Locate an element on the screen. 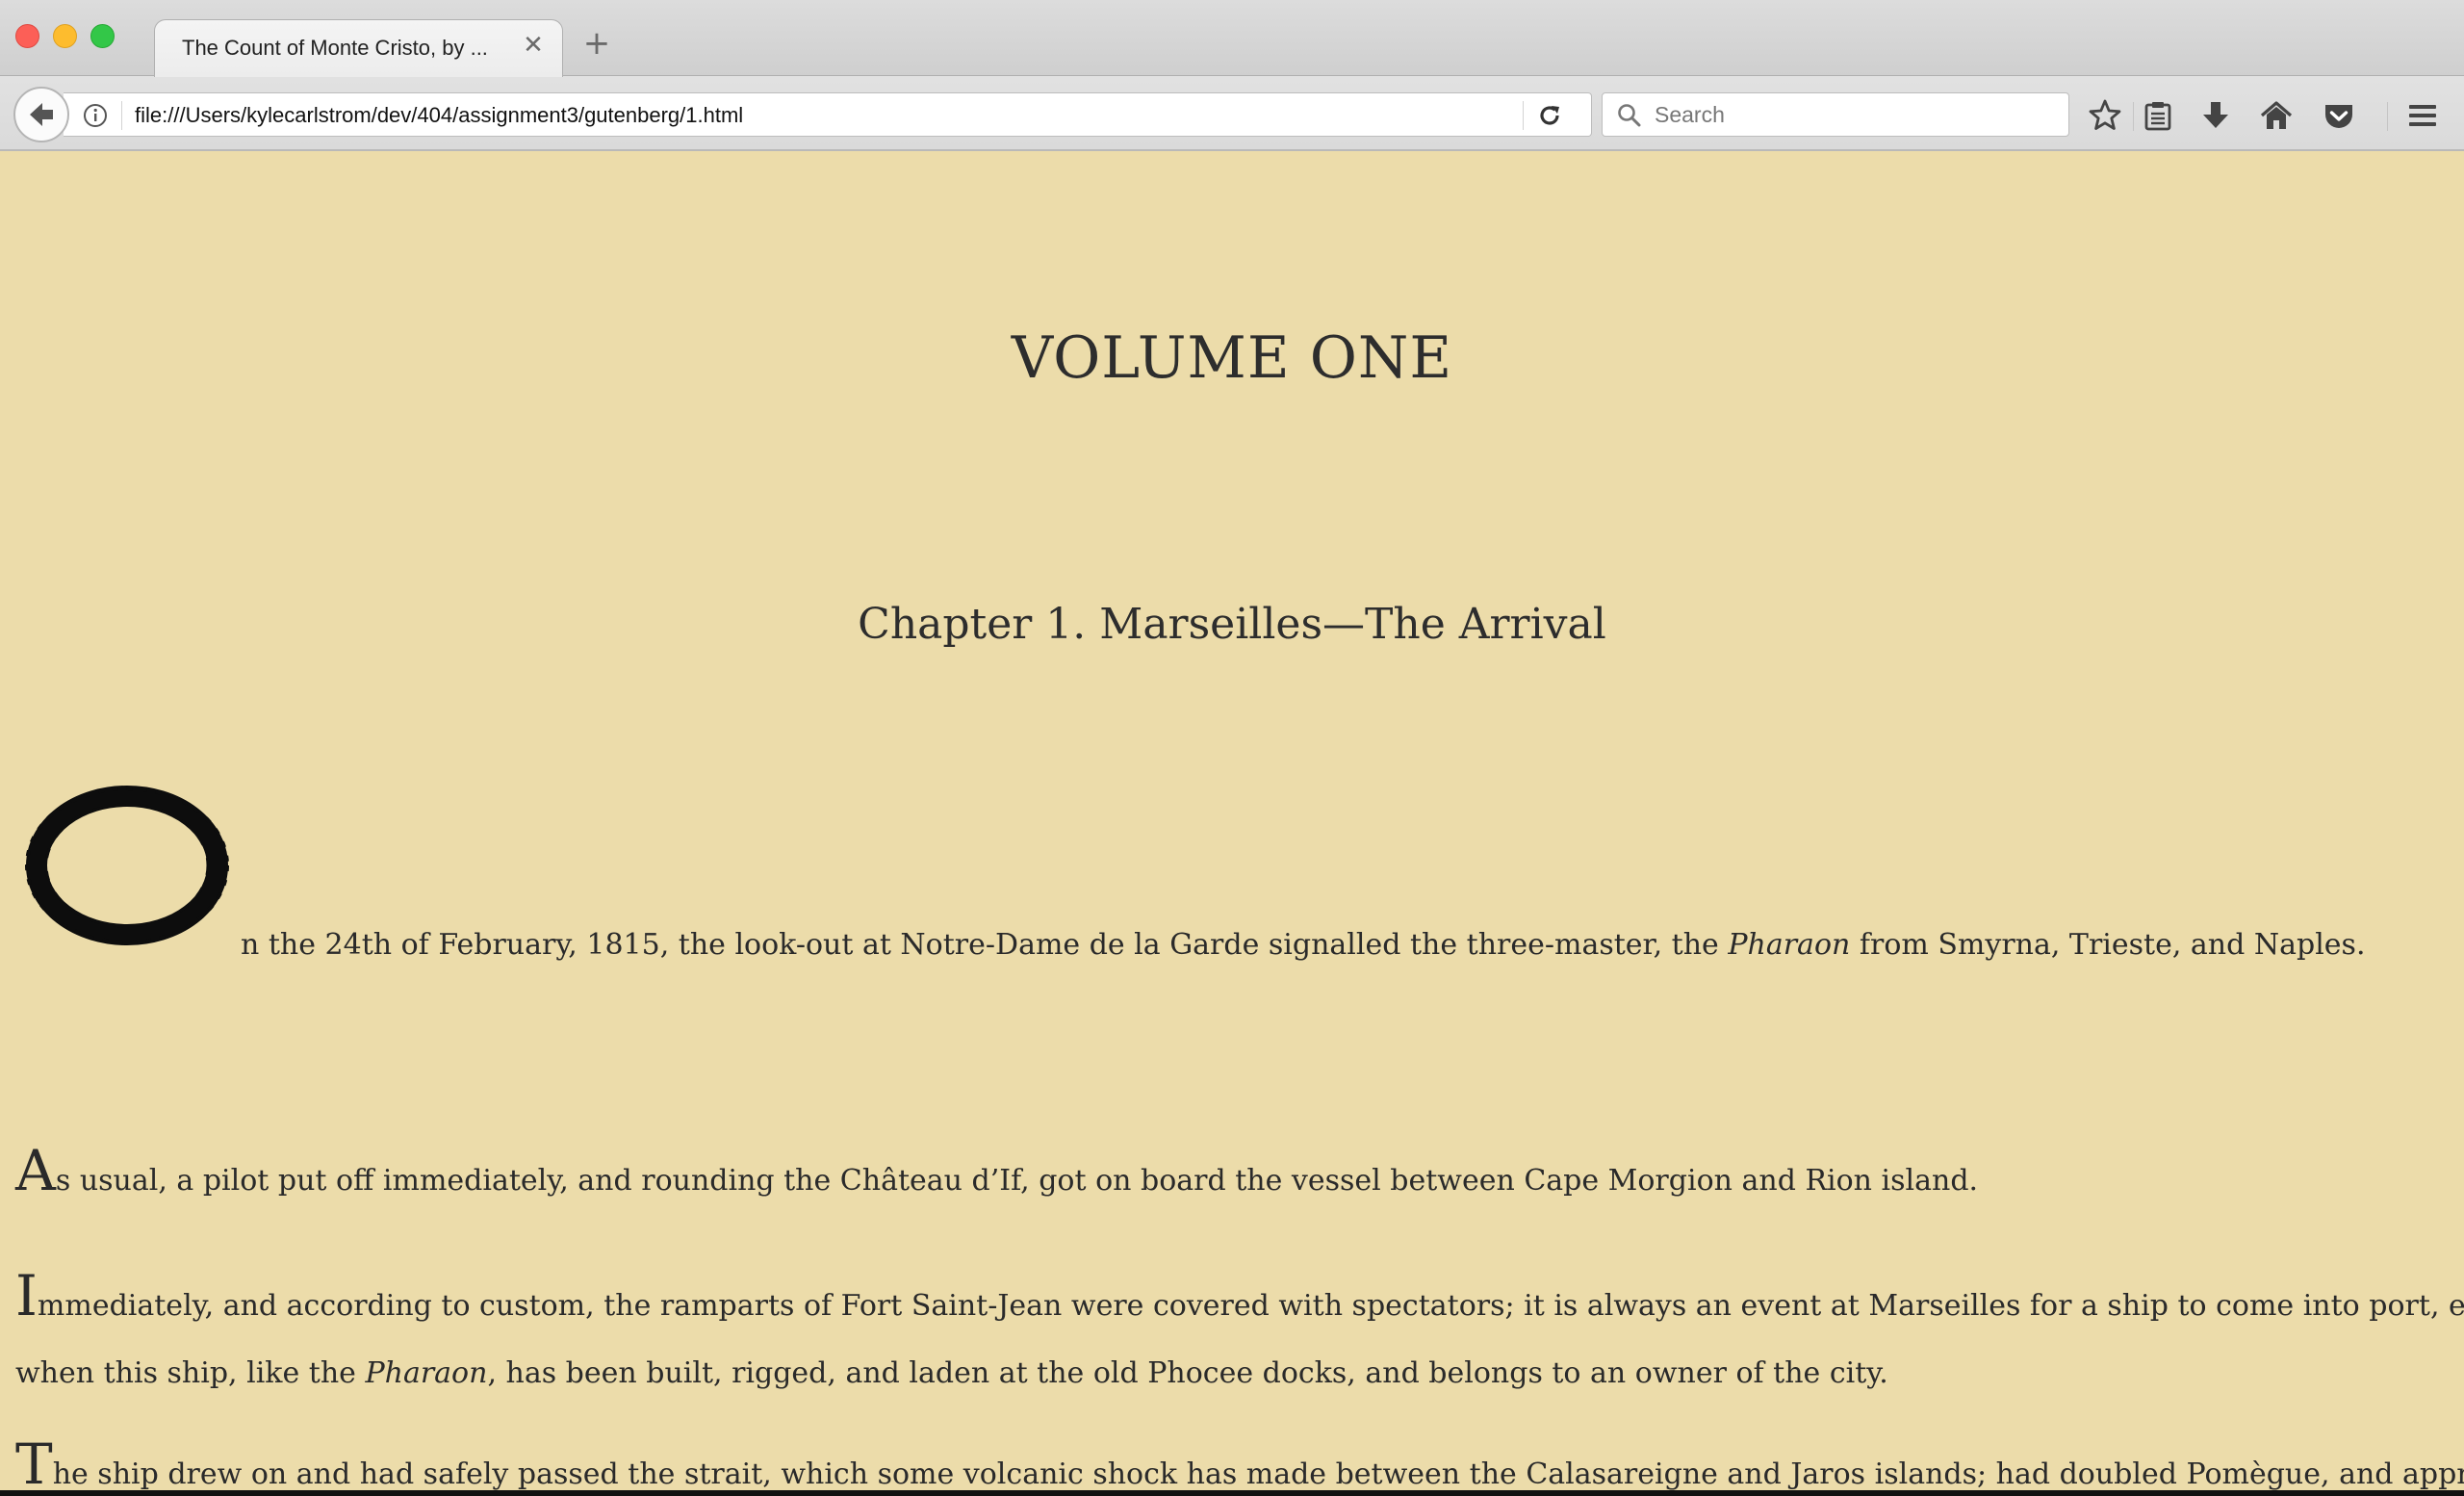  paragraph-3-line-2-before: when this ship, like the is located at coordinates (190, 1373).